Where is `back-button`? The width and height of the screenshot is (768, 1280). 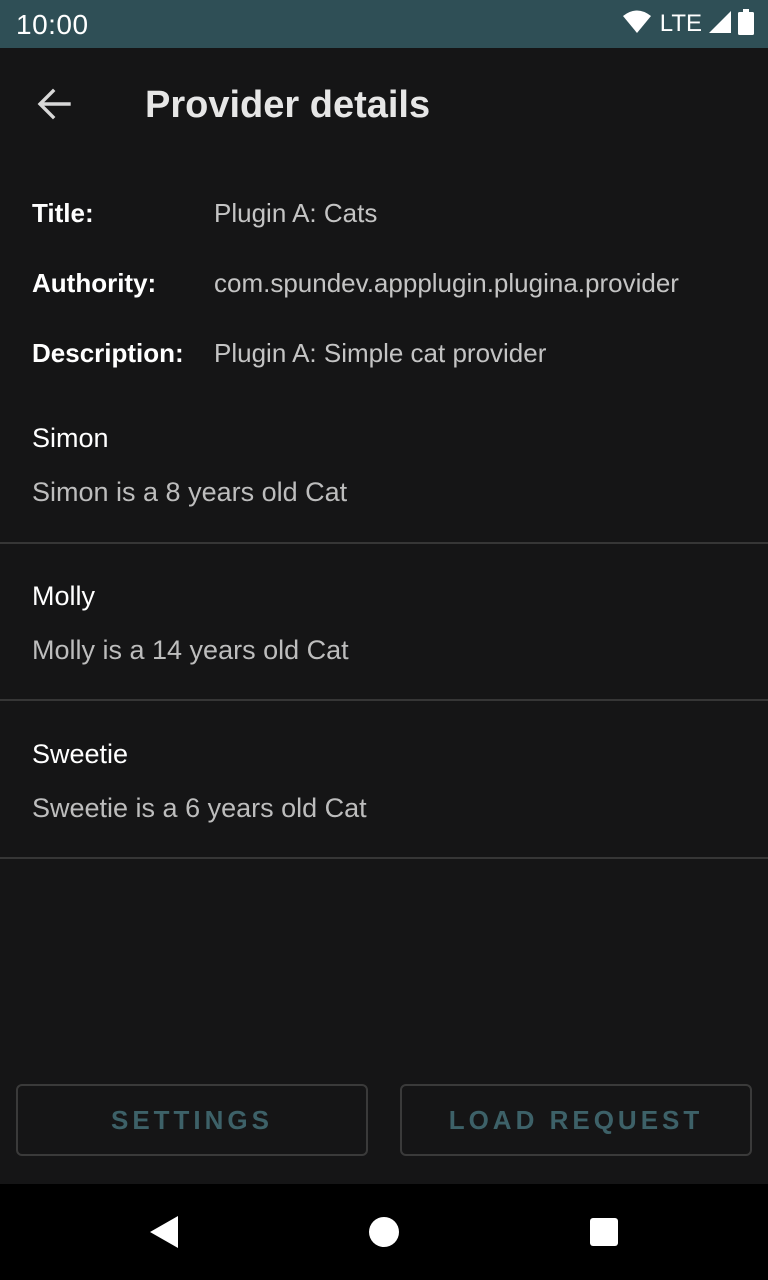
back-button is located at coordinates (54, 106).